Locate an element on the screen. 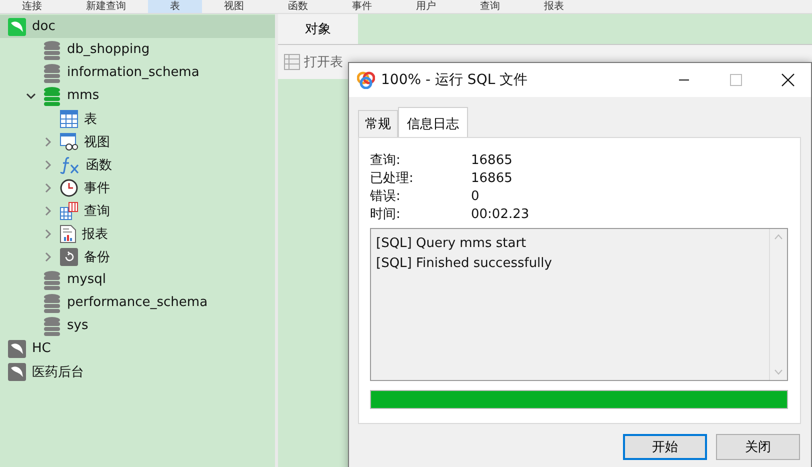 The image size is (812, 467). tab: 信息日志 is located at coordinates (433, 122).